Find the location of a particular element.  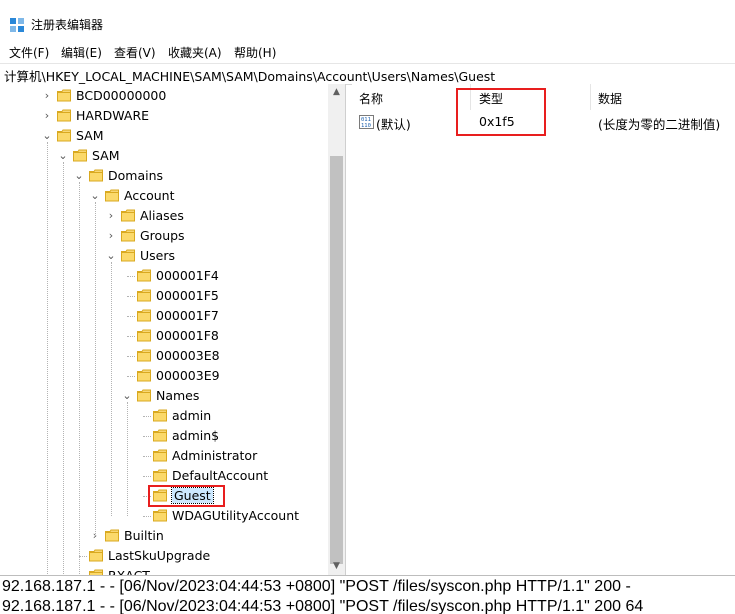

tree-node-label: 000003E9 is located at coordinates (188, 375).